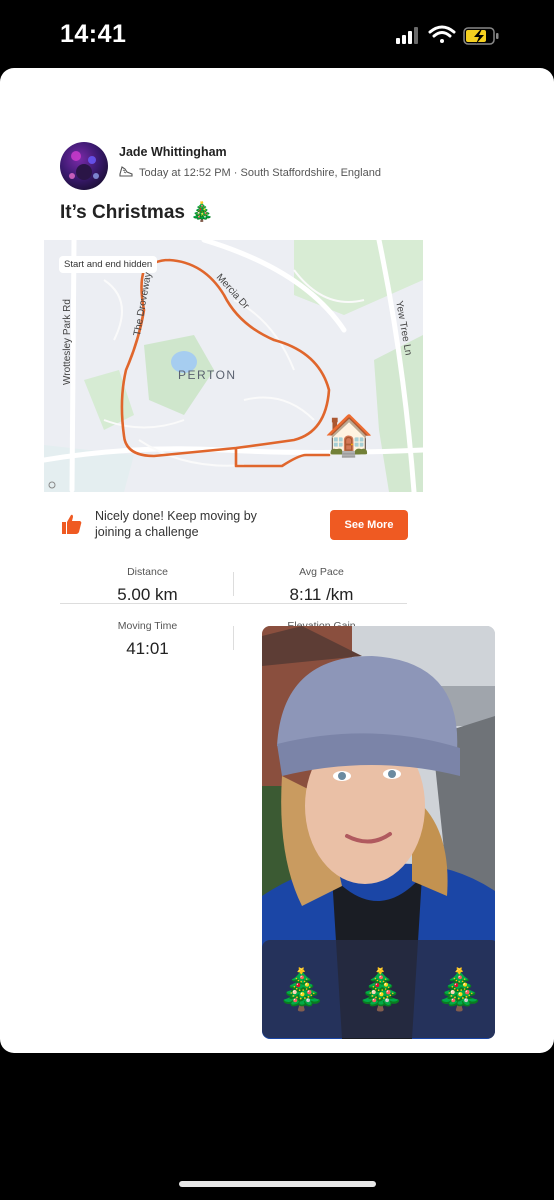 Image resolution: width=554 pixels, height=1200 pixels. I want to click on shoe-icon, so click(126, 173).